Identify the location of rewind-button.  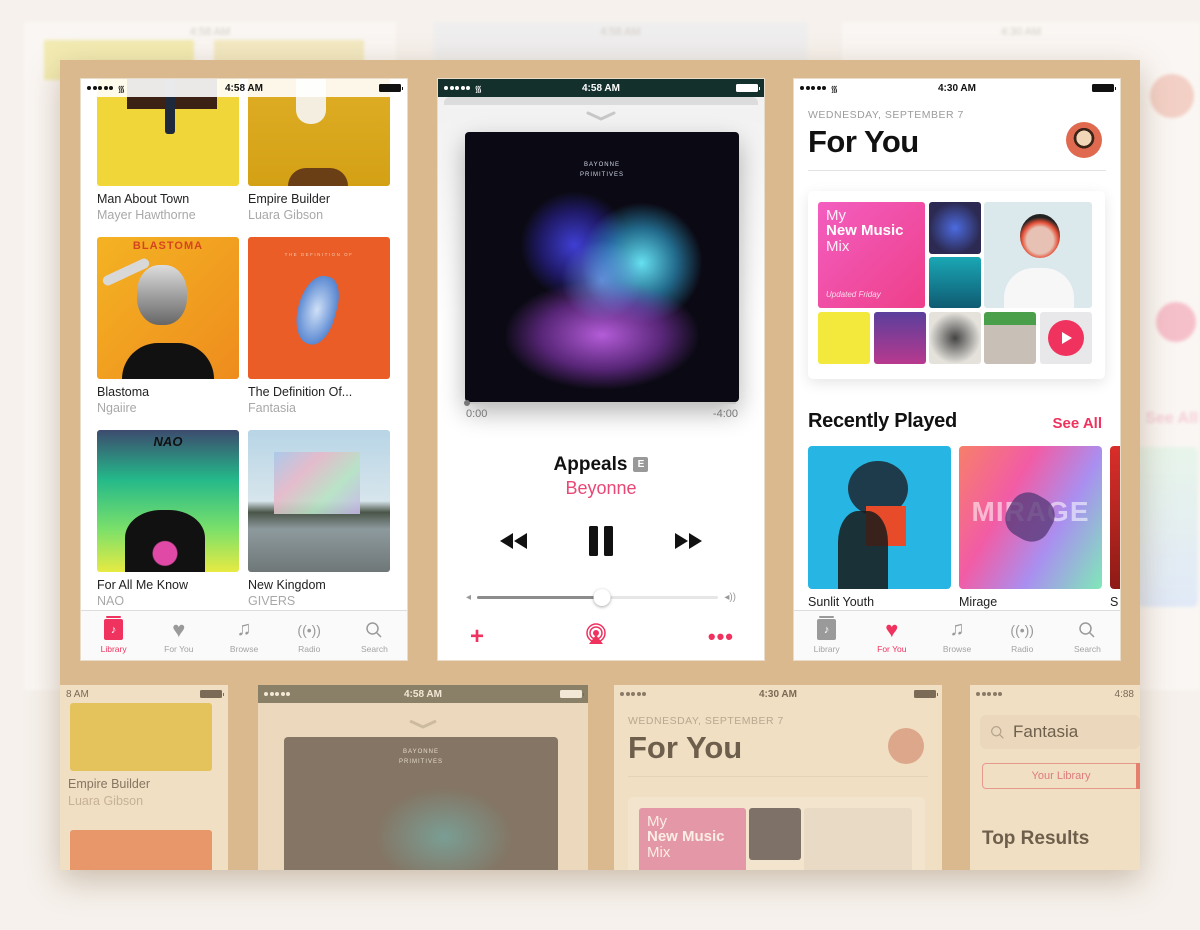
(513, 541).